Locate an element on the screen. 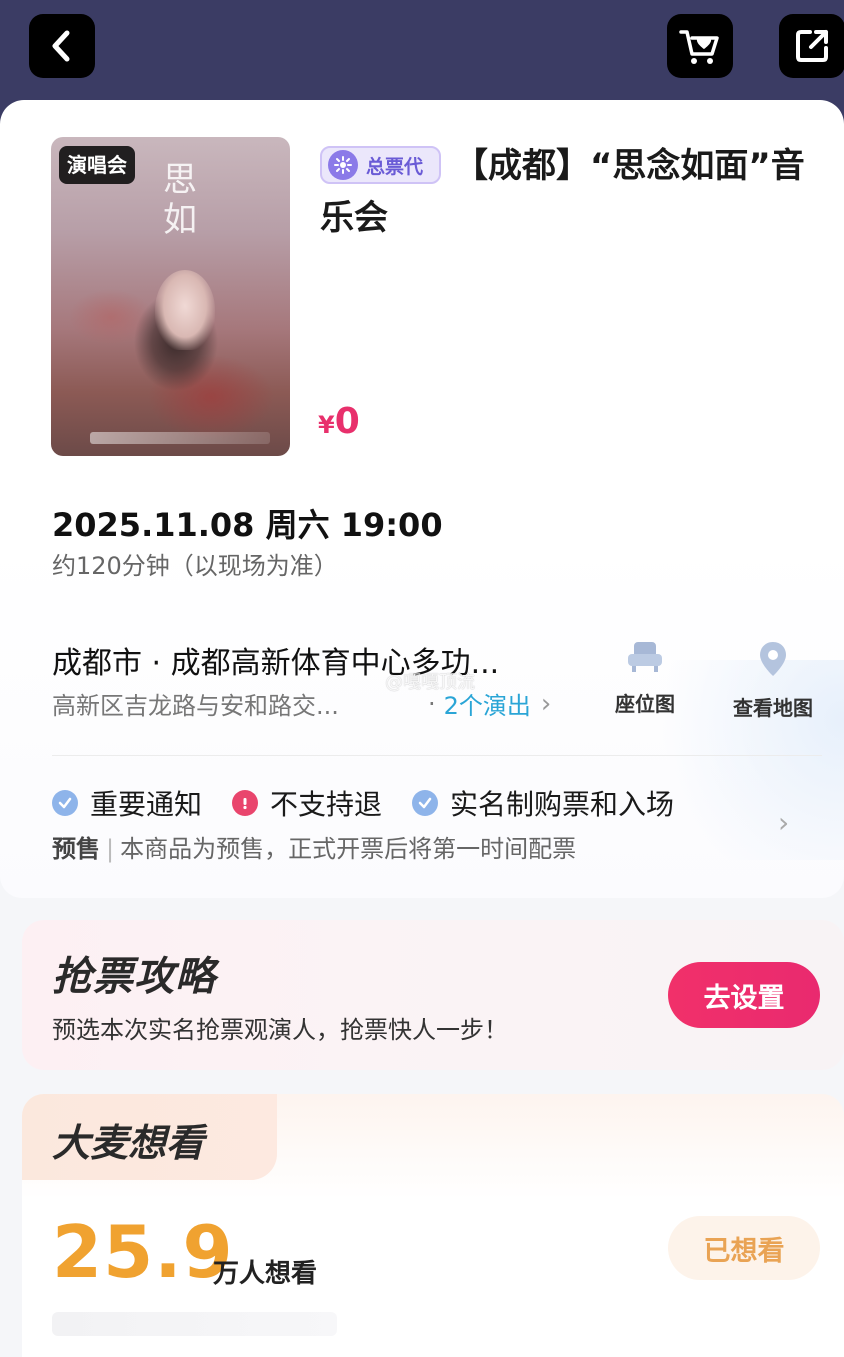  presale-text: 本商品为预售，正式开票后将第一时间配票 is located at coordinates (348, 849).